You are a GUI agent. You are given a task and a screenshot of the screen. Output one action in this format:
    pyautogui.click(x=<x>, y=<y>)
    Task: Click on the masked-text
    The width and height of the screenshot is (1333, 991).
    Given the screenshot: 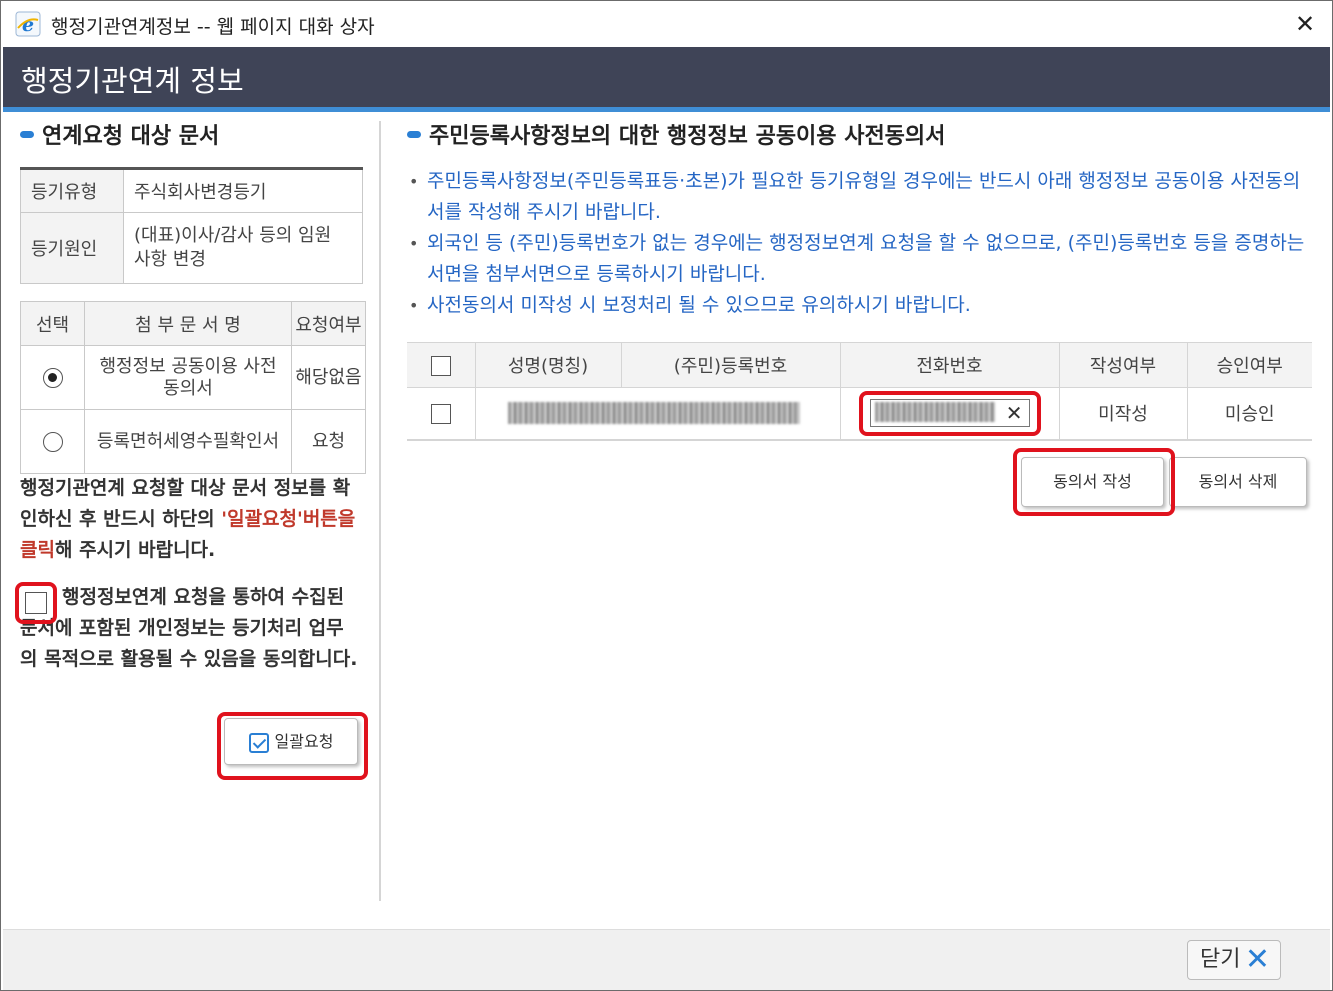 What is the action you would take?
    pyautogui.click(x=653, y=413)
    